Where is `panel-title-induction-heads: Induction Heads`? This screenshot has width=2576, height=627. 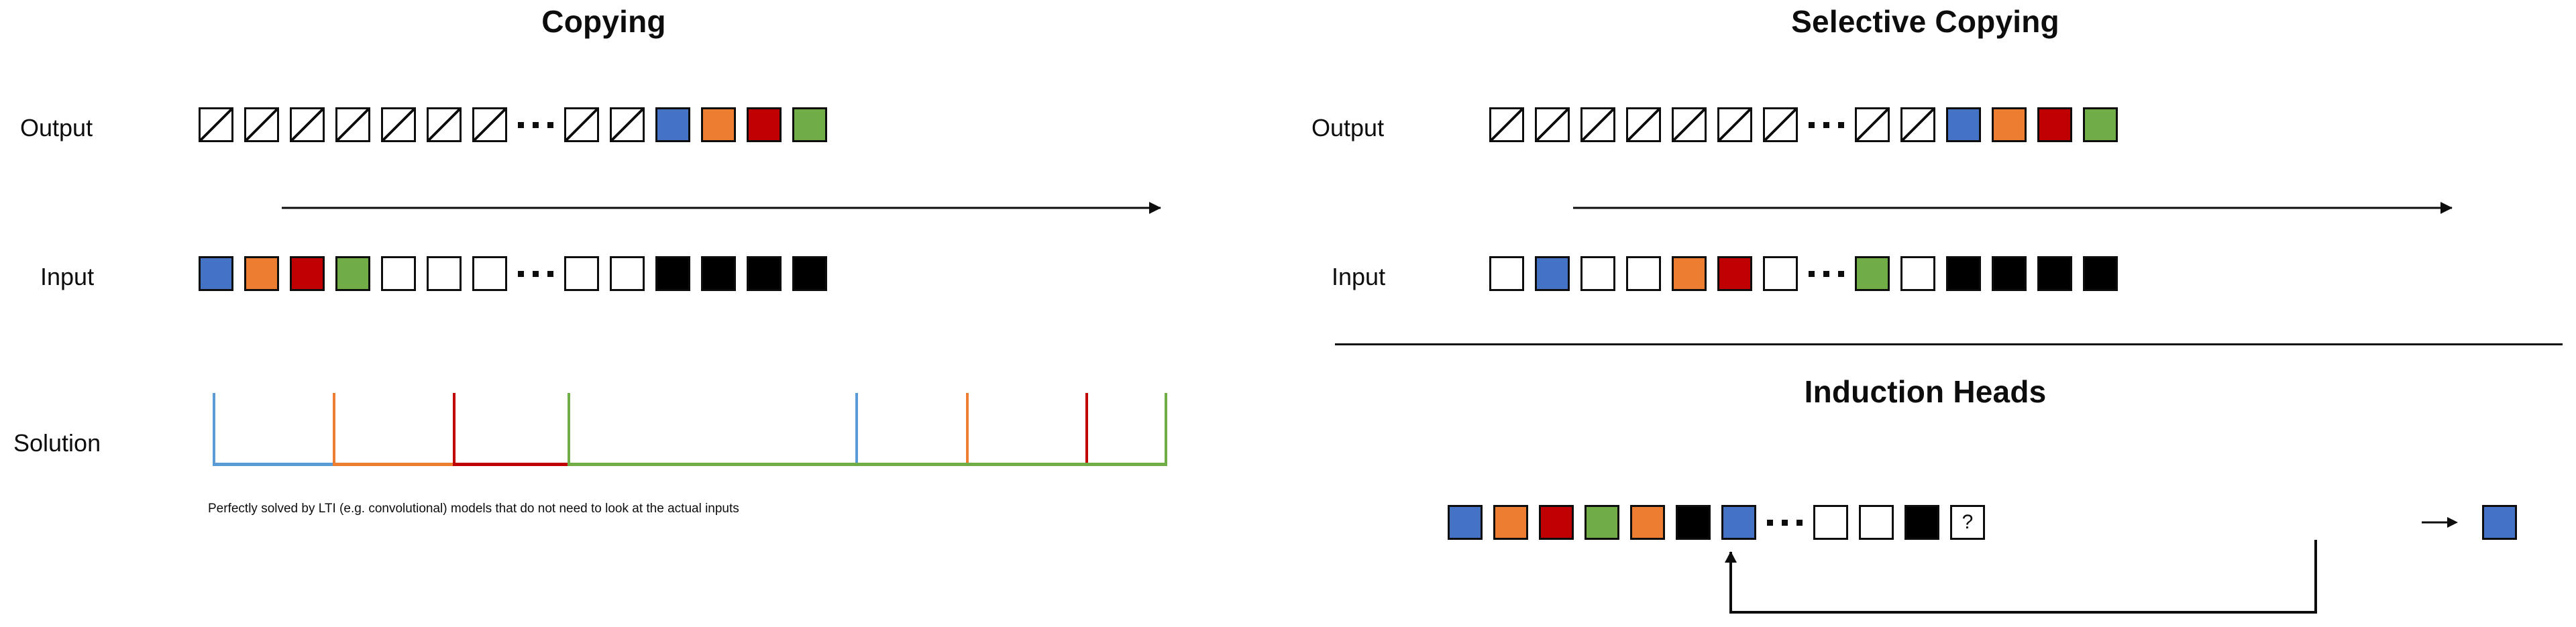 panel-title-induction-heads: Induction Heads is located at coordinates (1925, 391).